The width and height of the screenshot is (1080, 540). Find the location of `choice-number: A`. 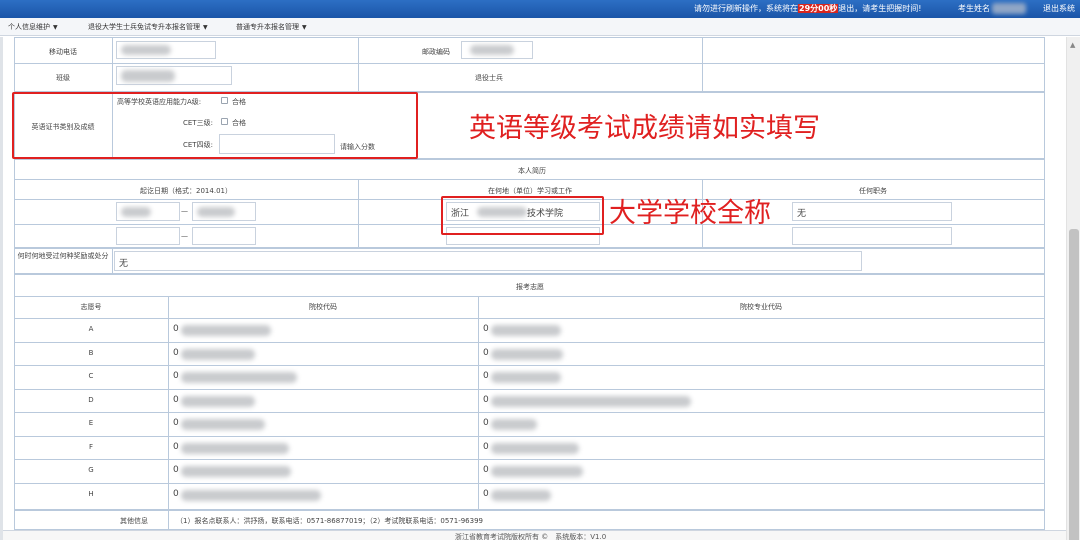

choice-number: A is located at coordinates (91, 329).